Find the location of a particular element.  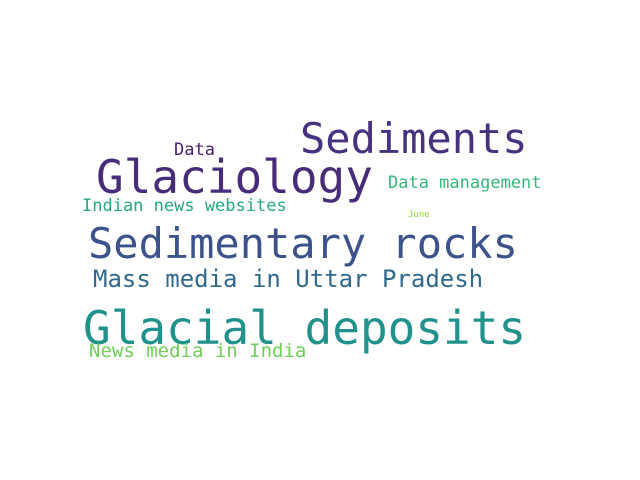

word-data-management: Data management is located at coordinates (465, 183).